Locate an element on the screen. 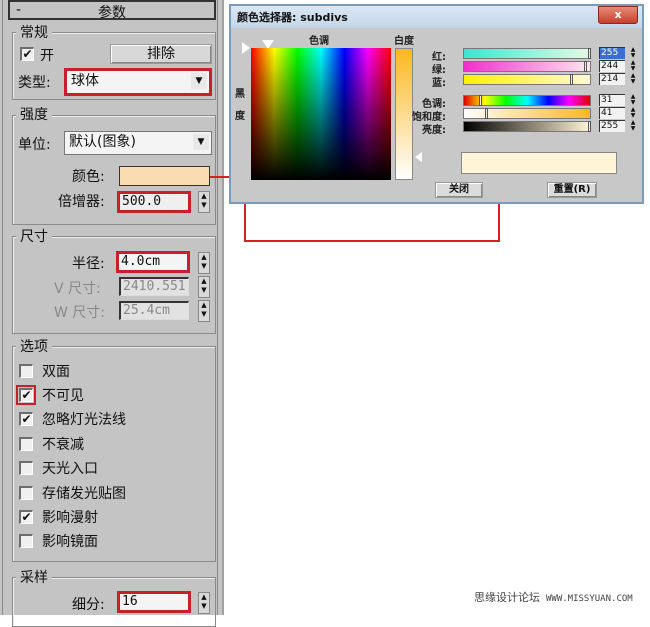  green-value-input: 244 is located at coordinates (612, 66).